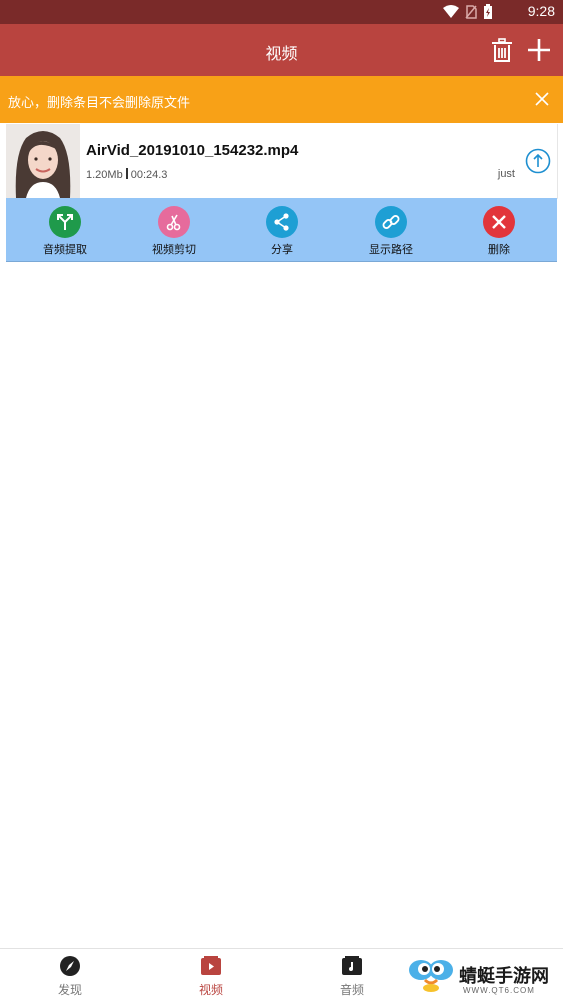 The height and width of the screenshot is (1001, 563). I want to click on delete-button: 删除, so click(499, 229).